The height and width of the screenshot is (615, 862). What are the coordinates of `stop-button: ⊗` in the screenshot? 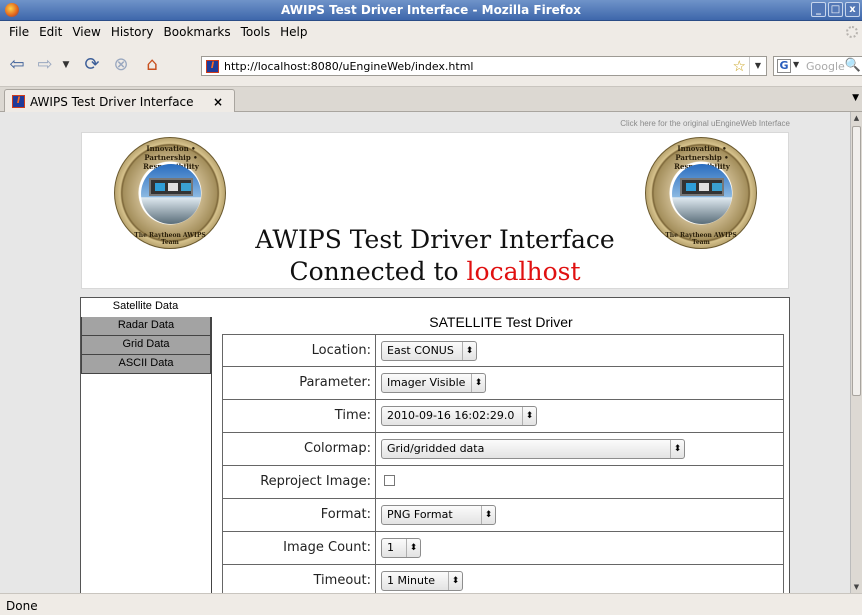 It's located at (121, 65).